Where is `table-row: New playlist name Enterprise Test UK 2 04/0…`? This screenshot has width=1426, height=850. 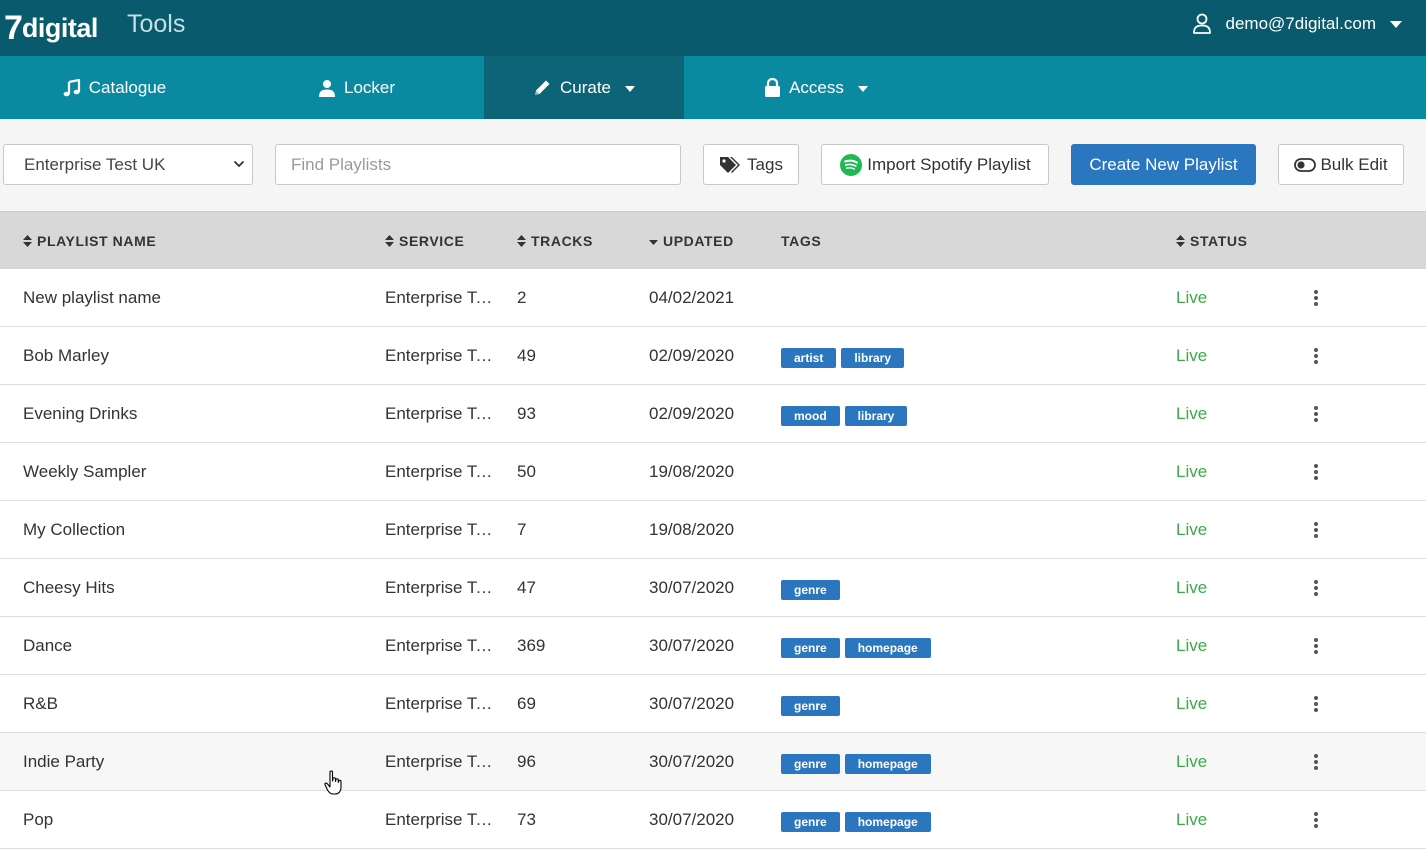
table-row: New playlist name Enterprise Test UK 2 04/0… is located at coordinates (713, 298).